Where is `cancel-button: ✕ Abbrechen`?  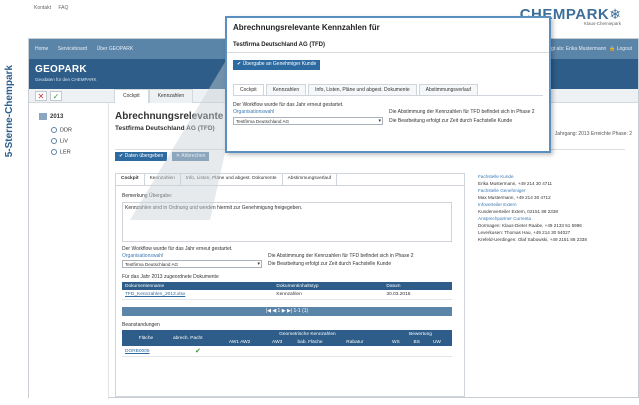 cancel-button: ✕ Abbrechen is located at coordinates (190, 156).